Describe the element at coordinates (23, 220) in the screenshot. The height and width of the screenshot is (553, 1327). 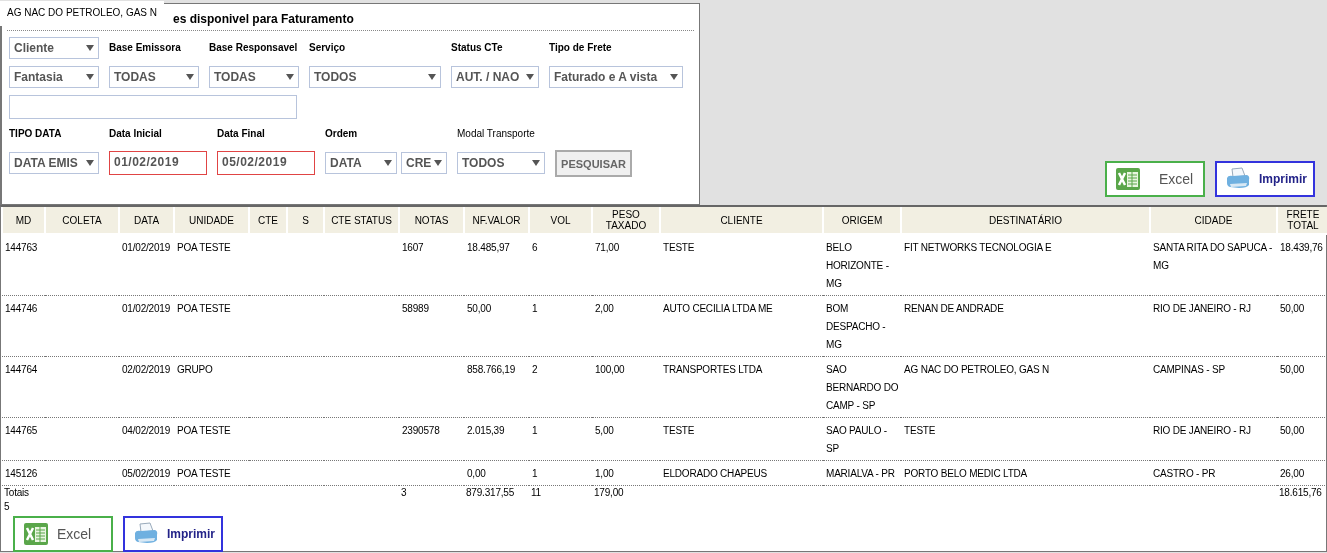
I see `column-header: MD` at that location.